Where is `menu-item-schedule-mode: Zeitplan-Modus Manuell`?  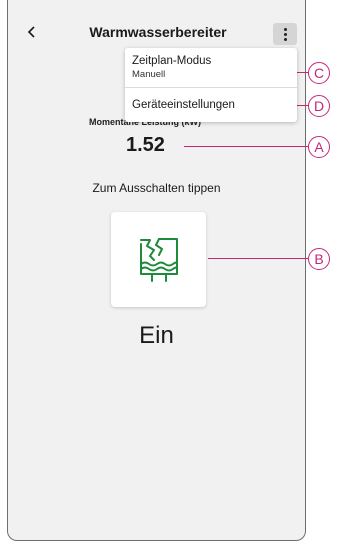
menu-item-schedule-mode: Zeitplan-Modus Manuell is located at coordinates (211, 68).